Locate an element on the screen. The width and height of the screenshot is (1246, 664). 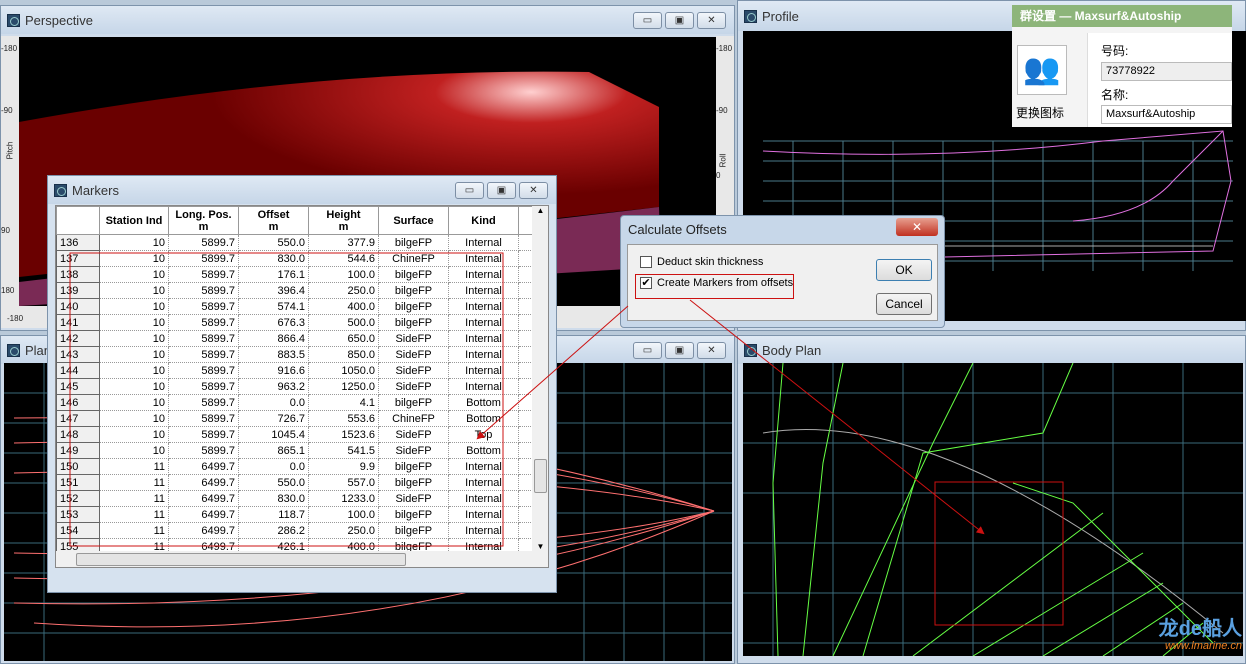
table-cell: 574.1 is located at coordinates (273, 306).